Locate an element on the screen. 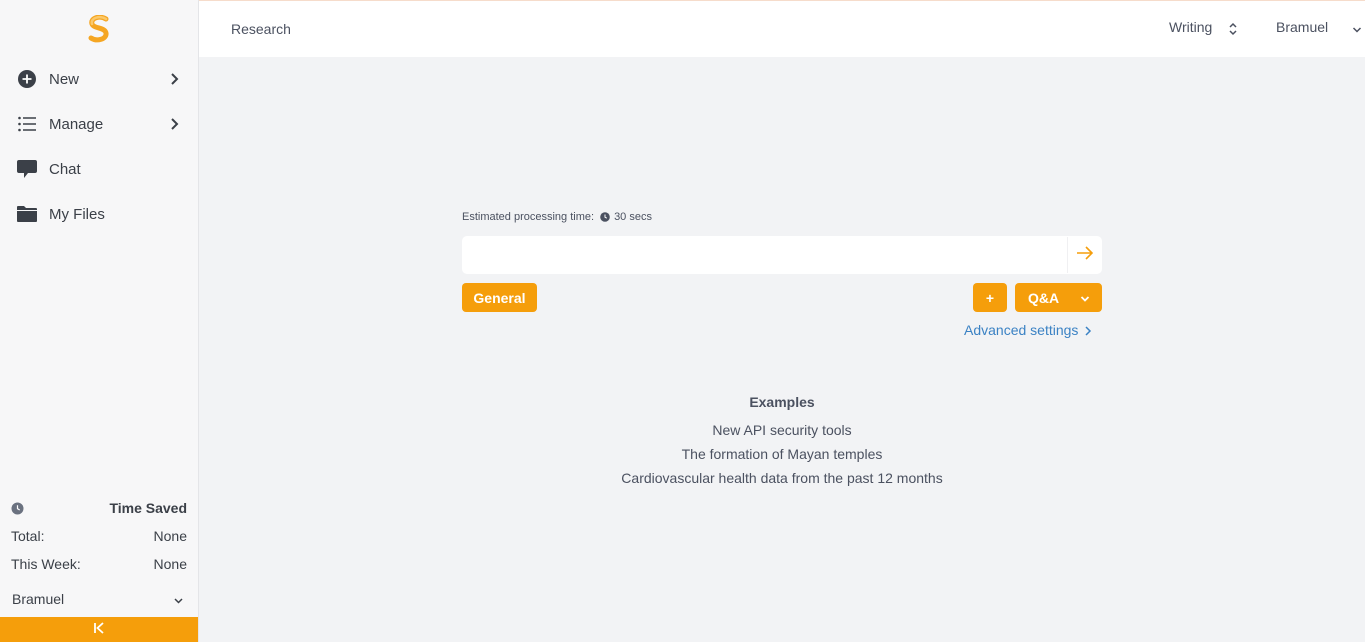  list-icon is located at coordinates (27, 124).